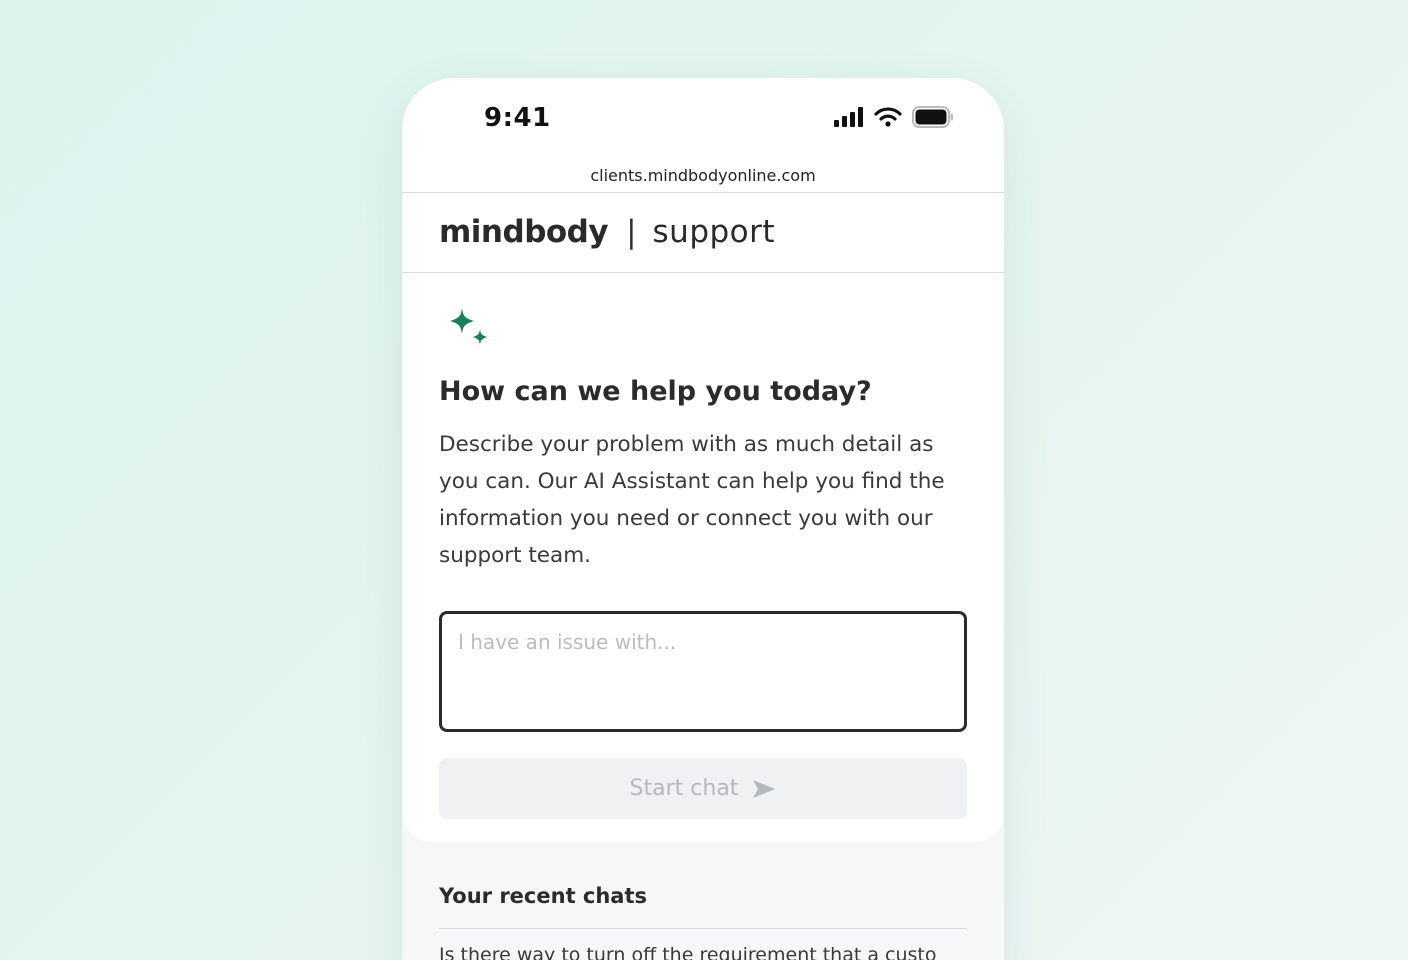 This screenshot has height=960, width=1408. What do you see at coordinates (517, 118) in the screenshot?
I see `status-time: 9:41` at bounding box center [517, 118].